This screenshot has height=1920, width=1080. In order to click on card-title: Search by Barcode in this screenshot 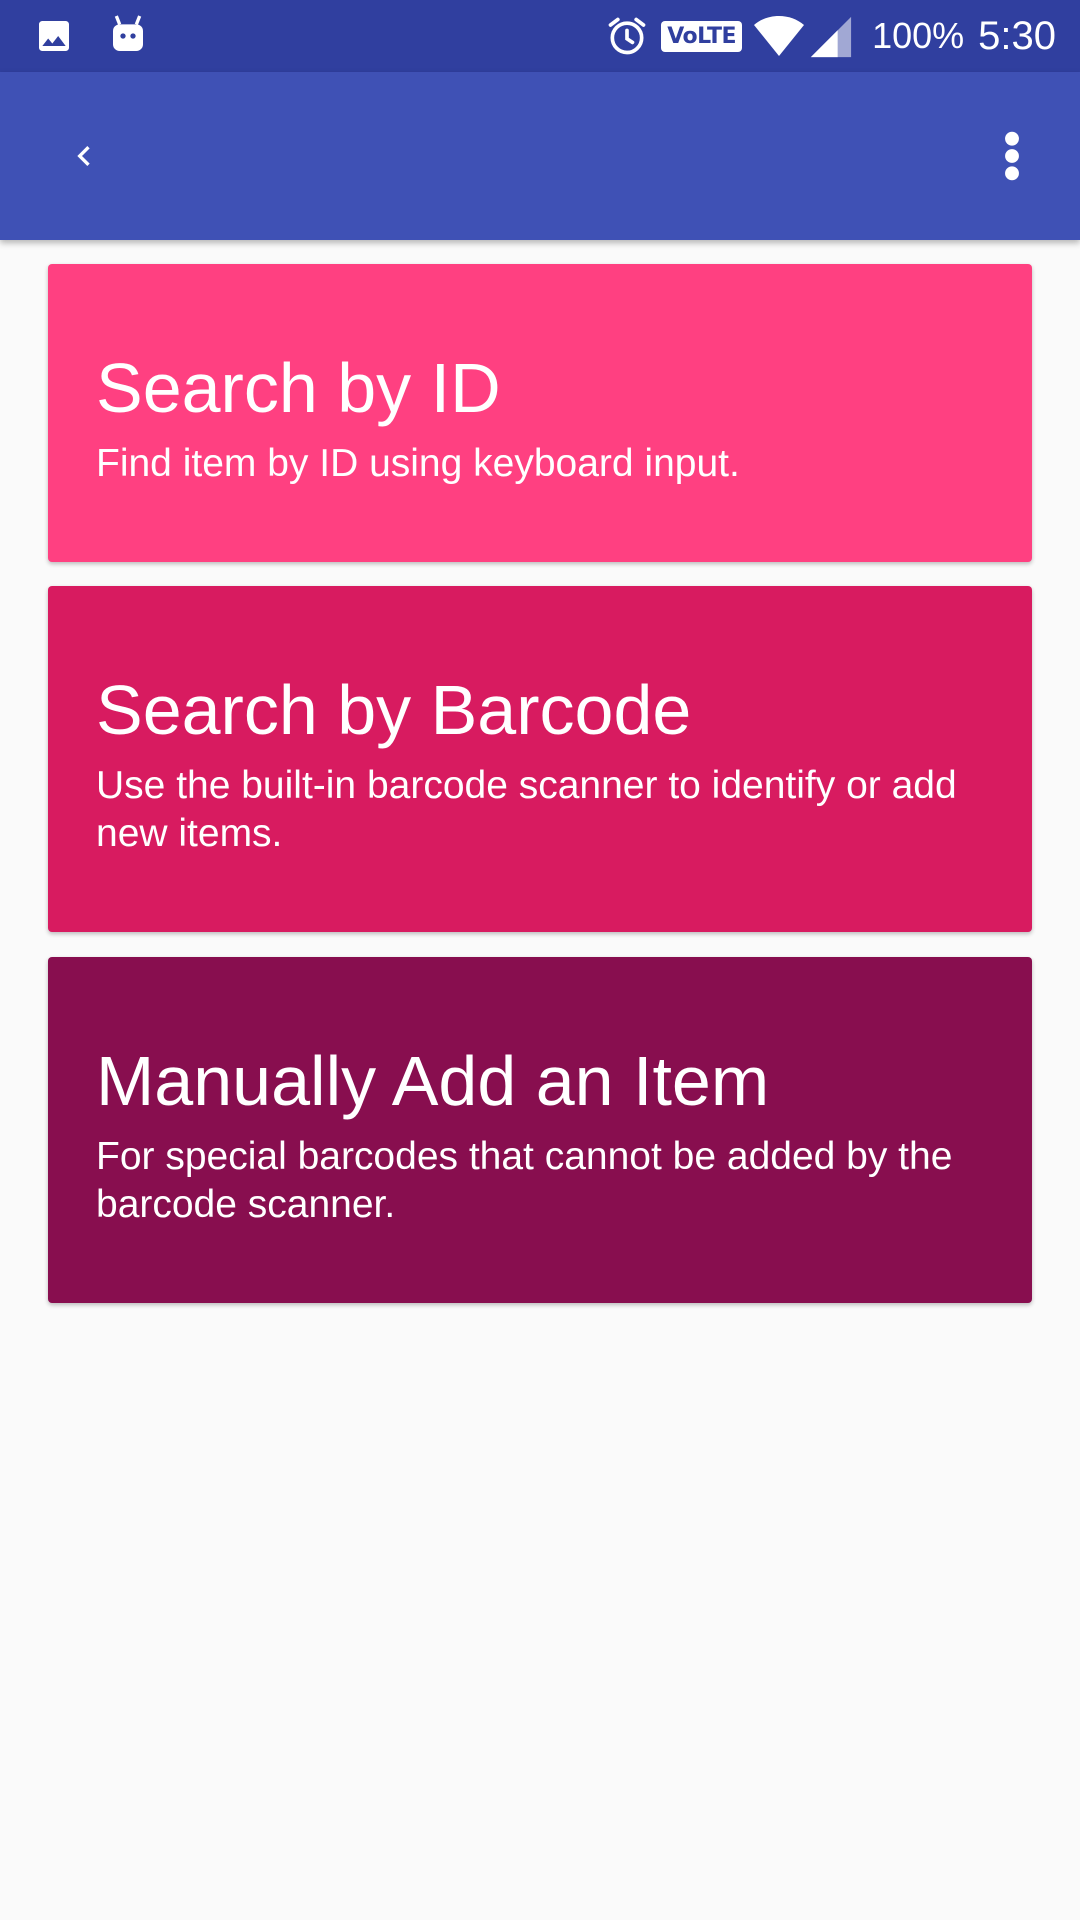, I will do `click(394, 710)`.